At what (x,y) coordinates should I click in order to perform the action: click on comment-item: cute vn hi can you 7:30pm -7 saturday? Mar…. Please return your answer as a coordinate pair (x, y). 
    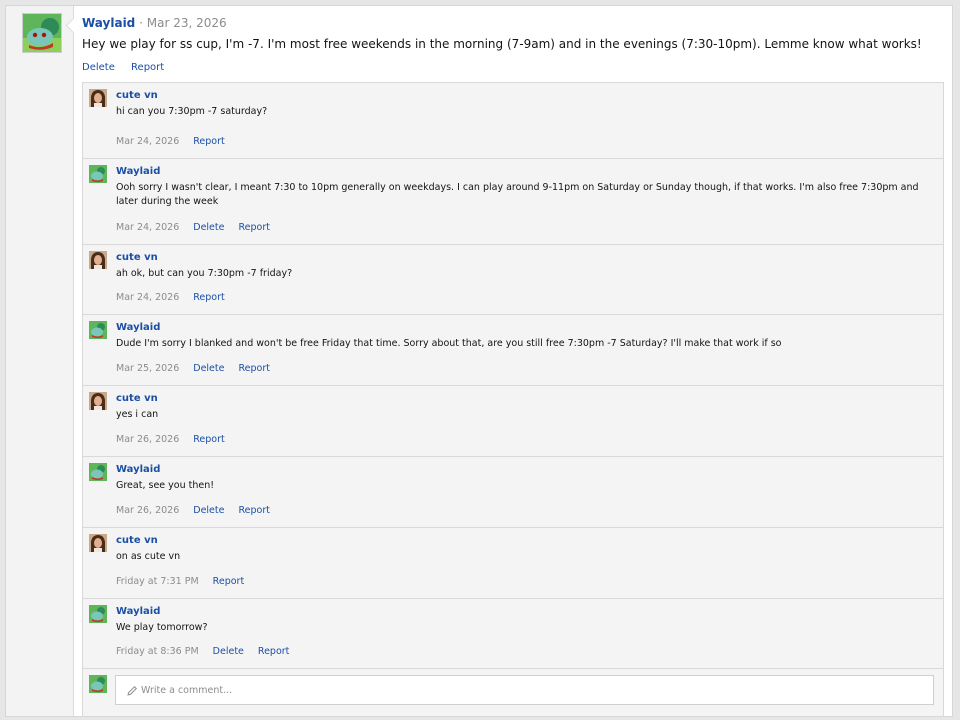
    Looking at the image, I should click on (513, 121).